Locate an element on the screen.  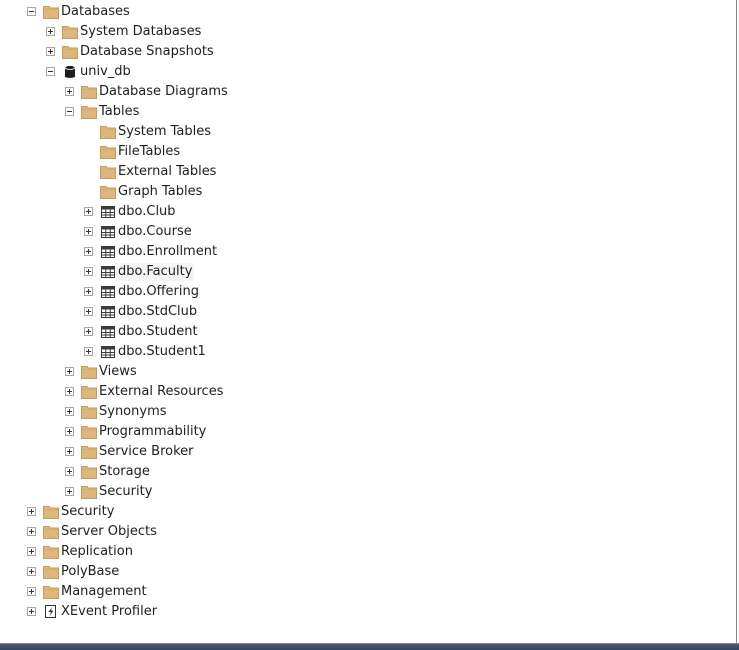
tree-node-label: Programmability is located at coordinates (152, 432).